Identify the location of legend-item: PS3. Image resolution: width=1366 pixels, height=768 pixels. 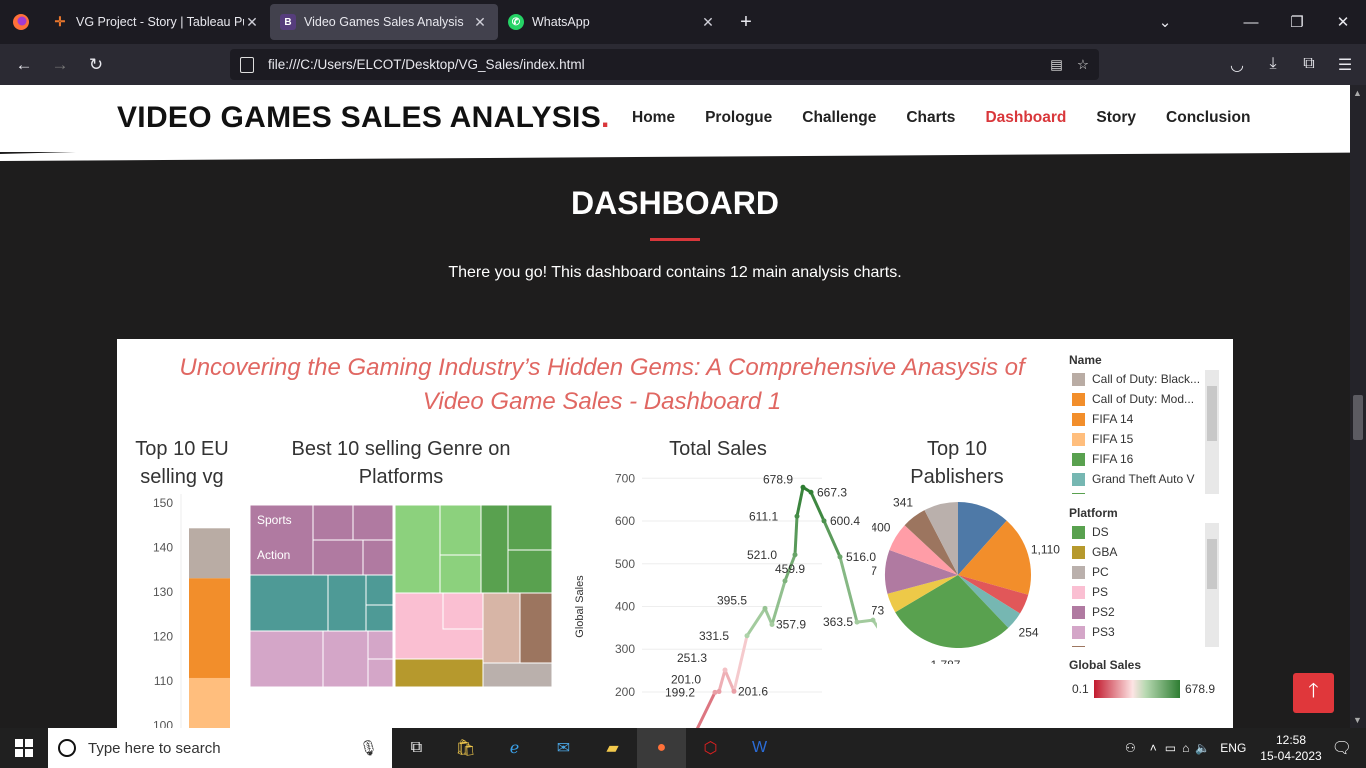
(1138, 632).